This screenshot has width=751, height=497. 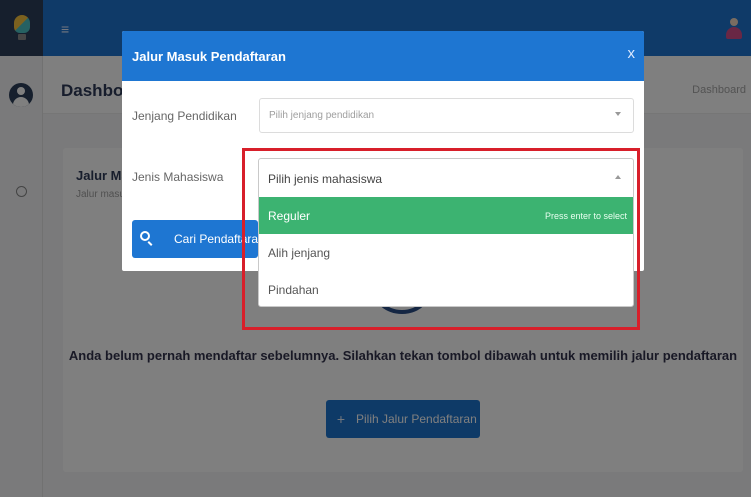 What do you see at coordinates (383, 56) in the screenshot?
I see `modal-header: Jalur Masuk Pendaftaran x` at bounding box center [383, 56].